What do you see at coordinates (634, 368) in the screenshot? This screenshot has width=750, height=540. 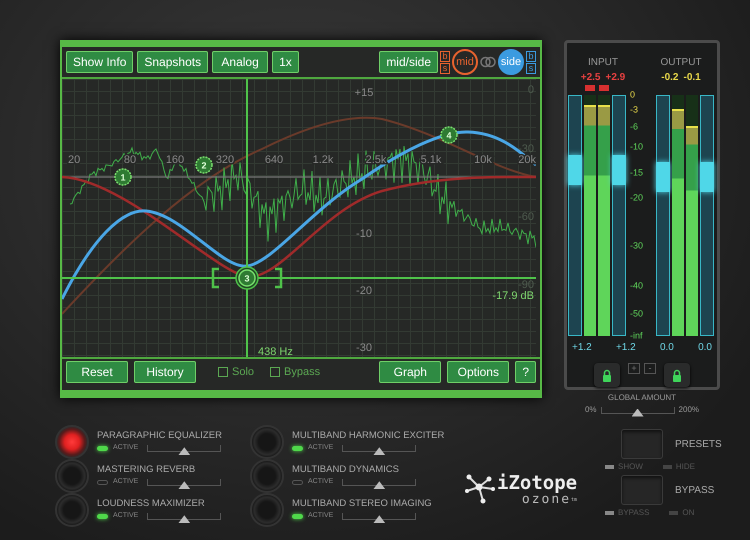 I see `link-button: +` at bounding box center [634, 368].